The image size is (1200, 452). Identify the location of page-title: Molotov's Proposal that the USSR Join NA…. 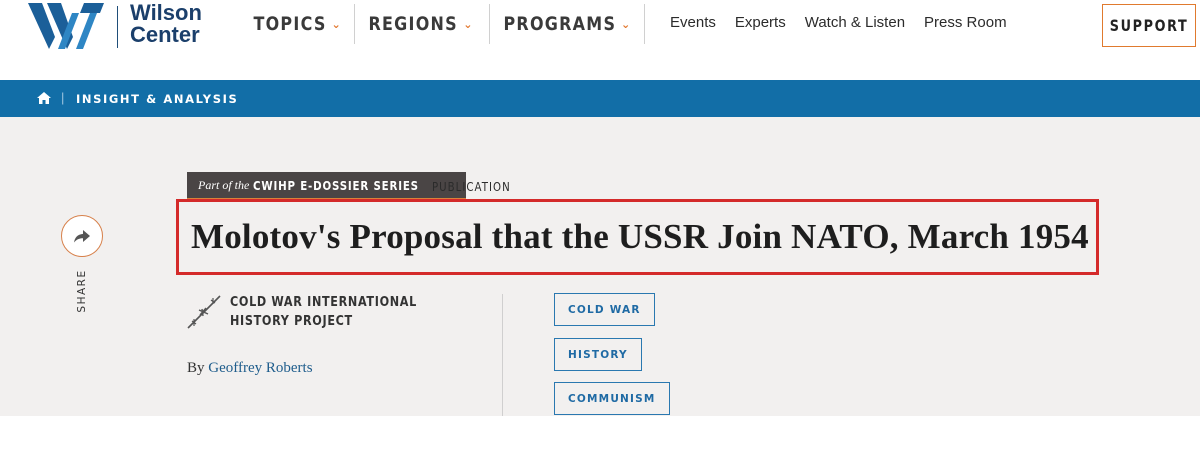
(640, 236).